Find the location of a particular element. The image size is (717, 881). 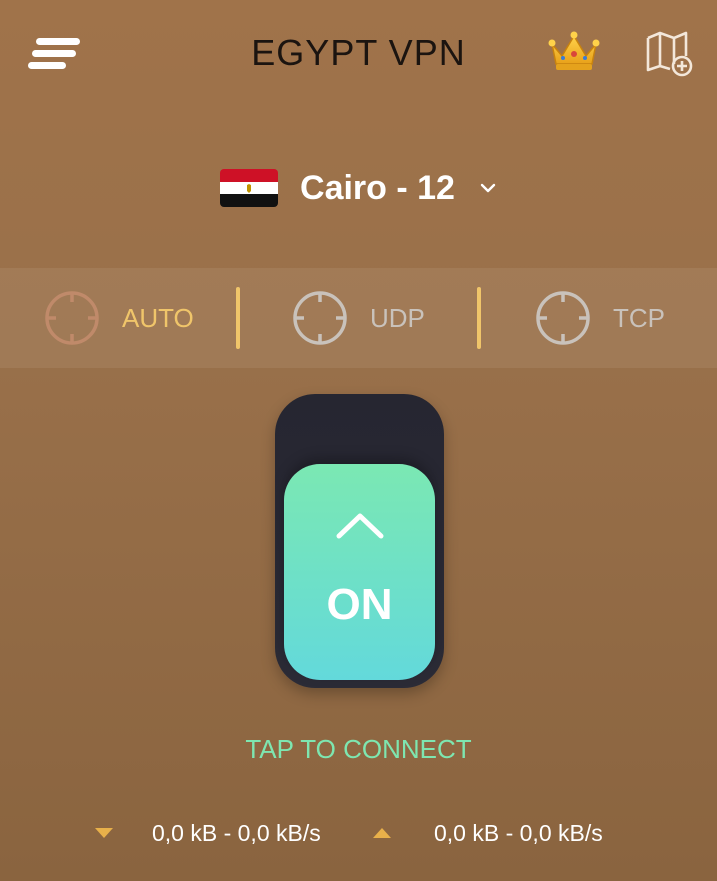

download-value: 0,0 kB - 0,0 kB/s is located at coordinates (236, 832).